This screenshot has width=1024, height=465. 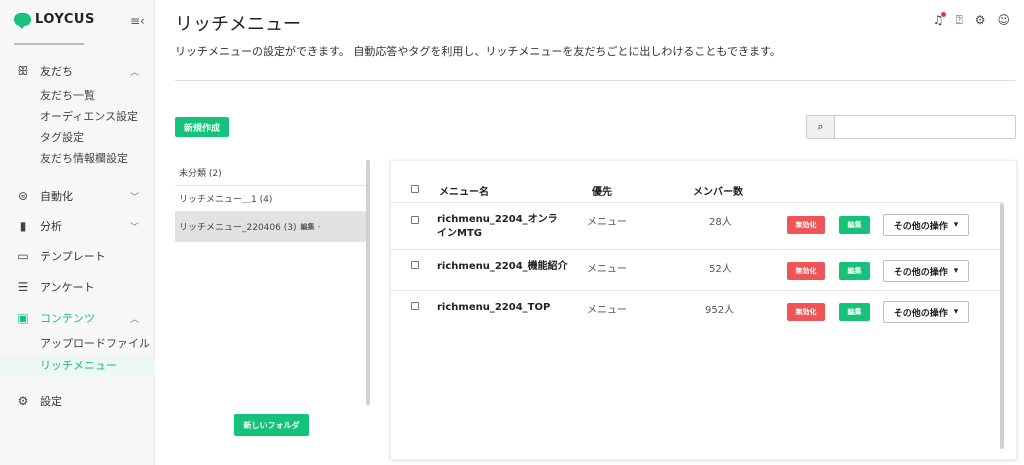 What do you see at coordinates (368, 282) in the screenshot?
I see `folder-scrollbar` at bounding box center [368, 282].